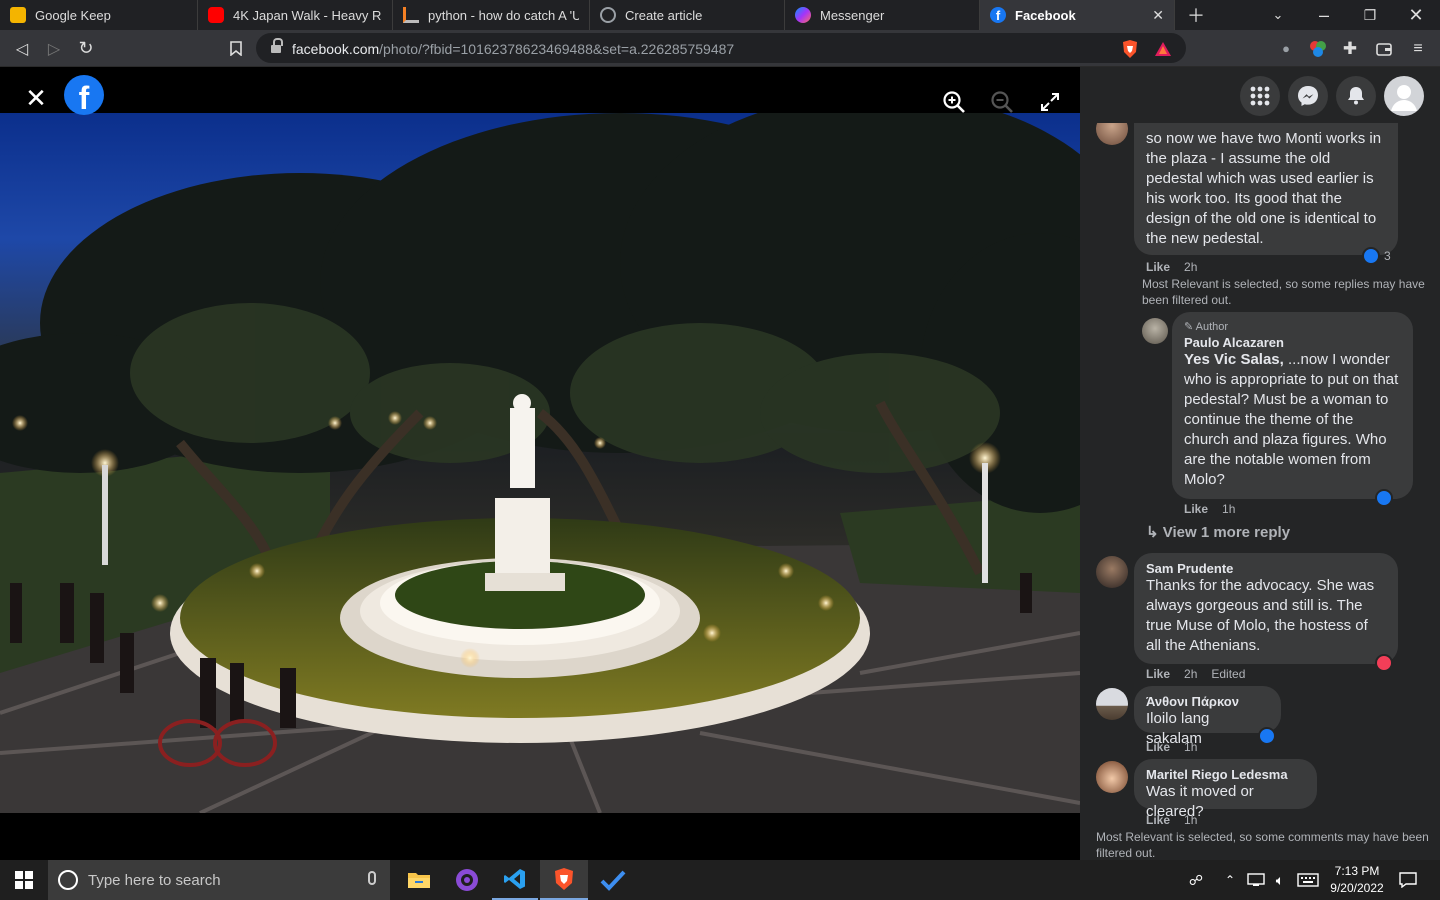 Image resolution: width=1440 pixels, height=900 pixels. I want to click on color-extension-icon, so click(1318, 48).